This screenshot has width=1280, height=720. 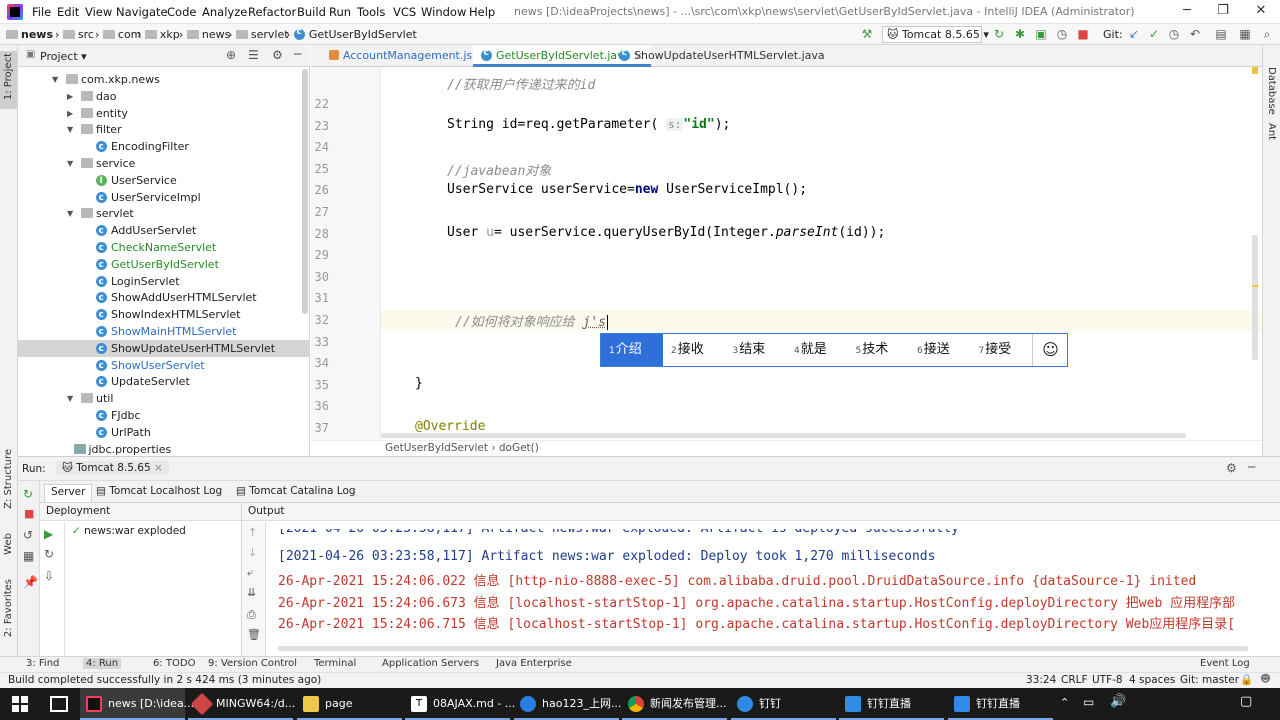 What do you see at coordinates (129, 531) in the screenshot?
I see `deployment-item: ✓ news:war exploded` at bounding box center [129, 531].